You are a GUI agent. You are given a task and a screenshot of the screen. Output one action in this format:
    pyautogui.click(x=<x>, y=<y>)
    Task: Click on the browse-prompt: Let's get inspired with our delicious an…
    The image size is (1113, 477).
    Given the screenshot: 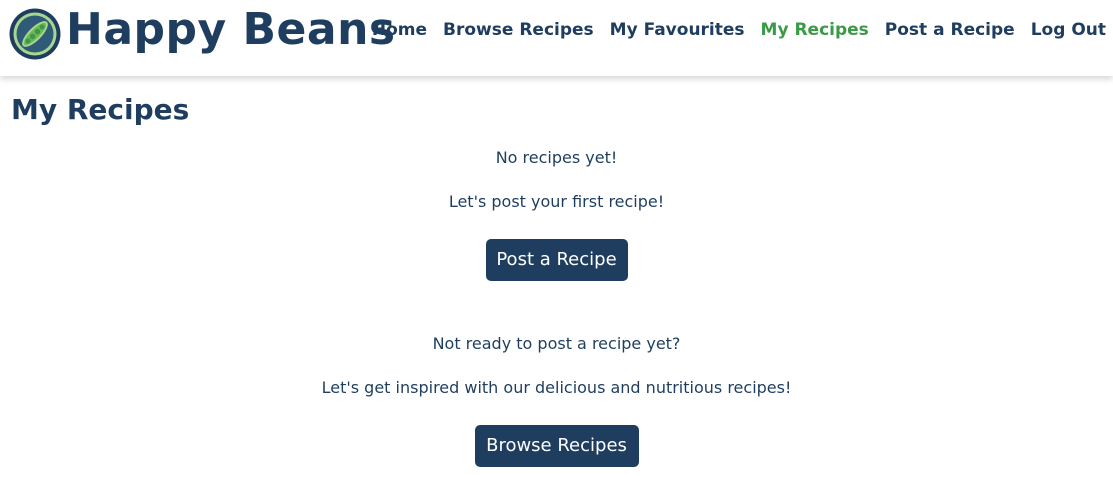 What is the action you would take?
    pyautogui.click(x=556, y=387)
    